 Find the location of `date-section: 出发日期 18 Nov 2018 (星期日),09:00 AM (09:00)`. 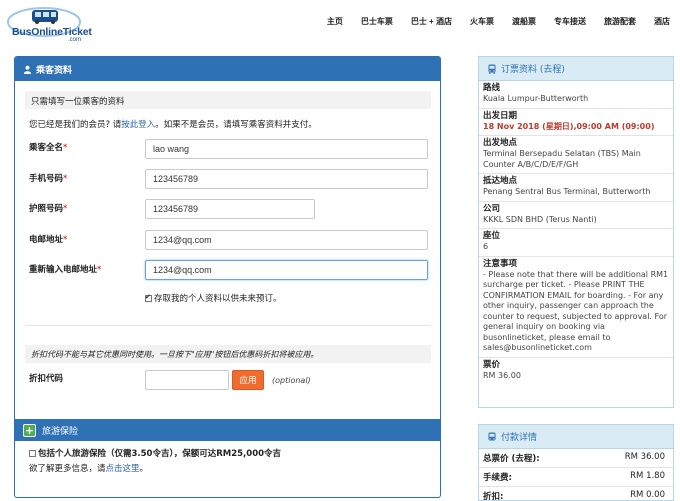

date-section: 出发日期 18 Nov 2018 (星期日),09:00 AM (09:00) is located at coordinates (576, 122).